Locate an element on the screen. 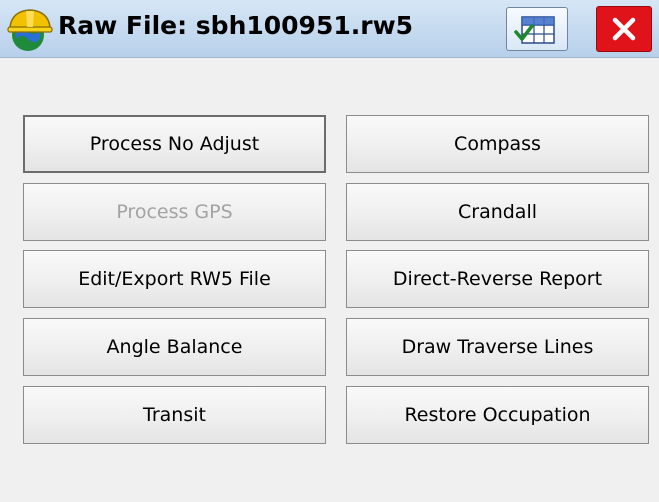 The image size is (659, 502). crandall-button: Crandall is located at coordinates (497, 212).